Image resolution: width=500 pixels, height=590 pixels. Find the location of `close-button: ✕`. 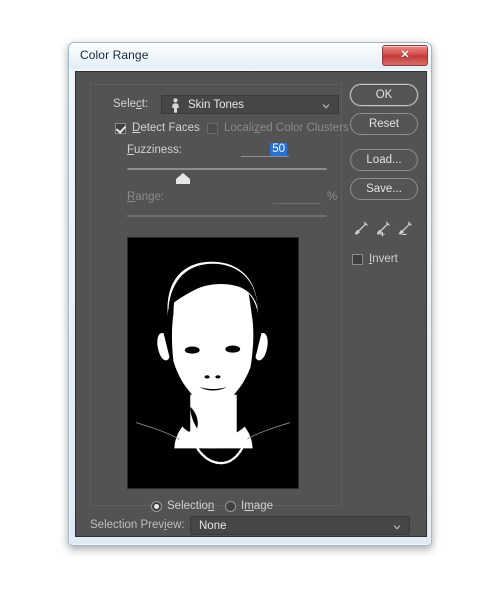

close-button: ✕ is located at coordinates (405, 55).